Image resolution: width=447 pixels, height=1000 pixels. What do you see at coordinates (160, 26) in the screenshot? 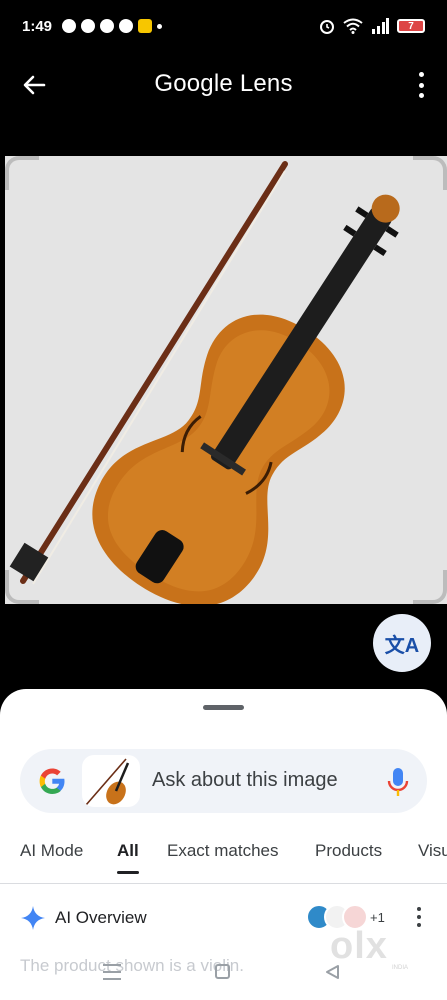
I see `more-notifications-icon` at bounding box center [160, 26].